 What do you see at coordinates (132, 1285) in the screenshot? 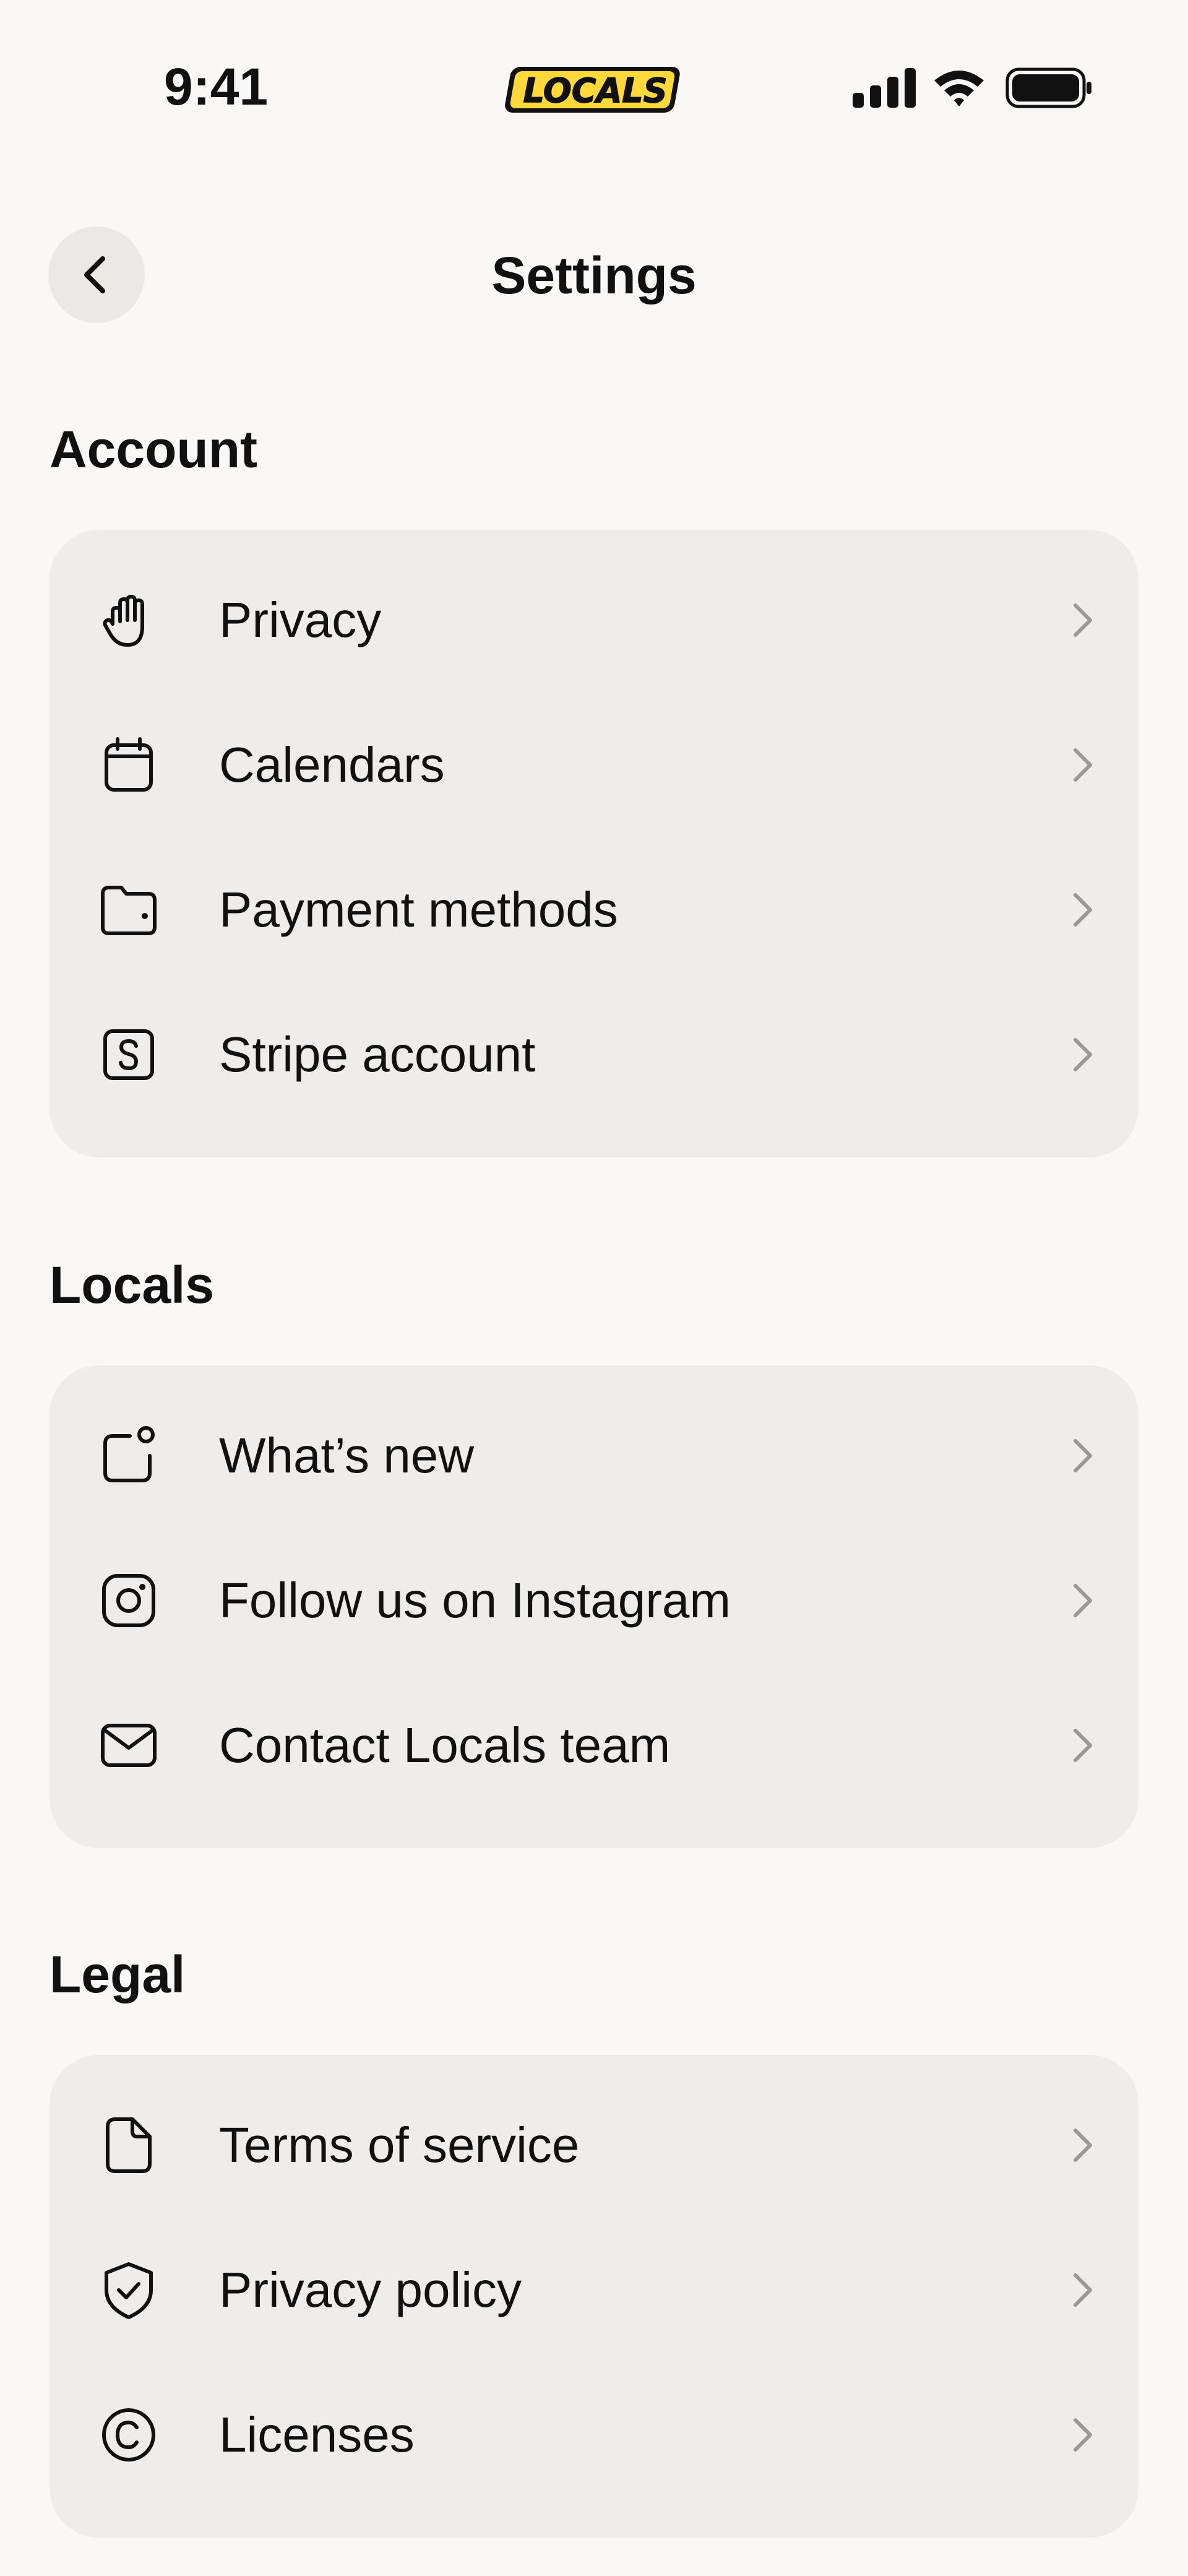
I see `section-heading-locals: Locals` at bounding box center [132, 1285].